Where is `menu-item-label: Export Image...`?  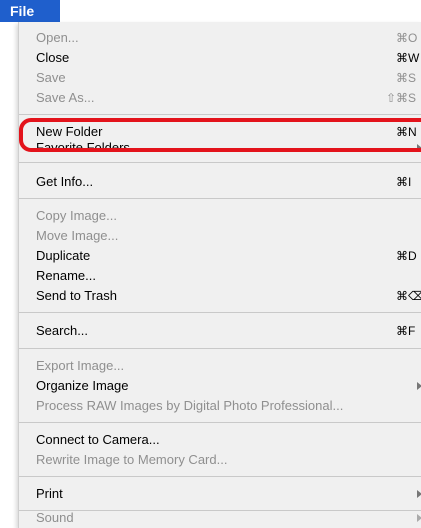 menu-item-label: Export Image... is located at coordinates (80, 365).